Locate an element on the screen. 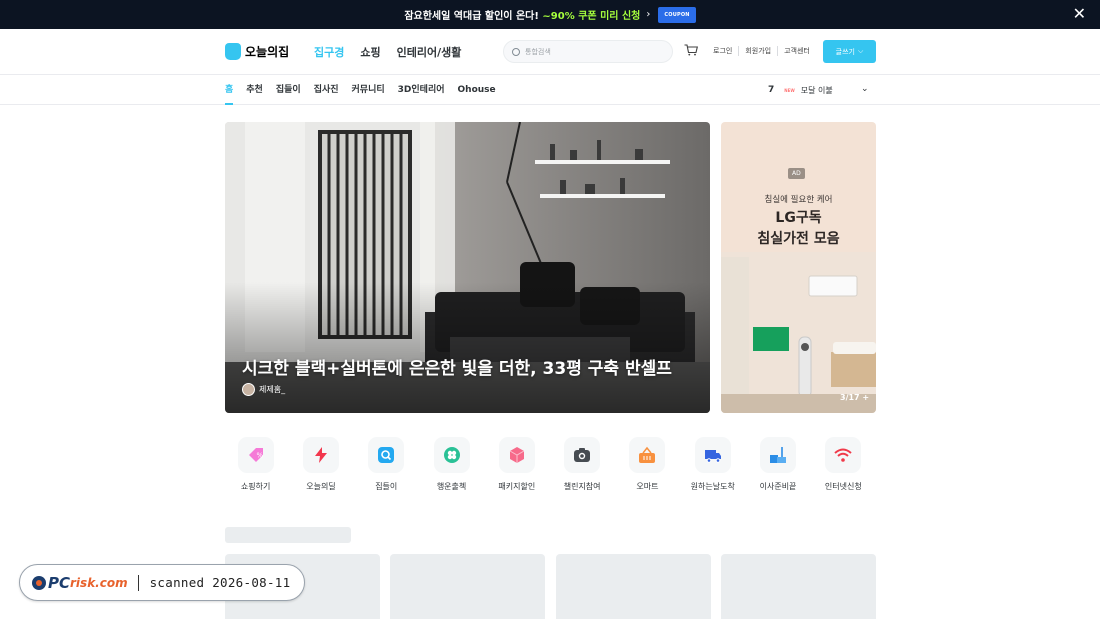  sub-nav-tabs: 홈 추천 집들이 집사진 커뮤니티 3D인테리어 Ohouse is located at coordinates (360, 90).